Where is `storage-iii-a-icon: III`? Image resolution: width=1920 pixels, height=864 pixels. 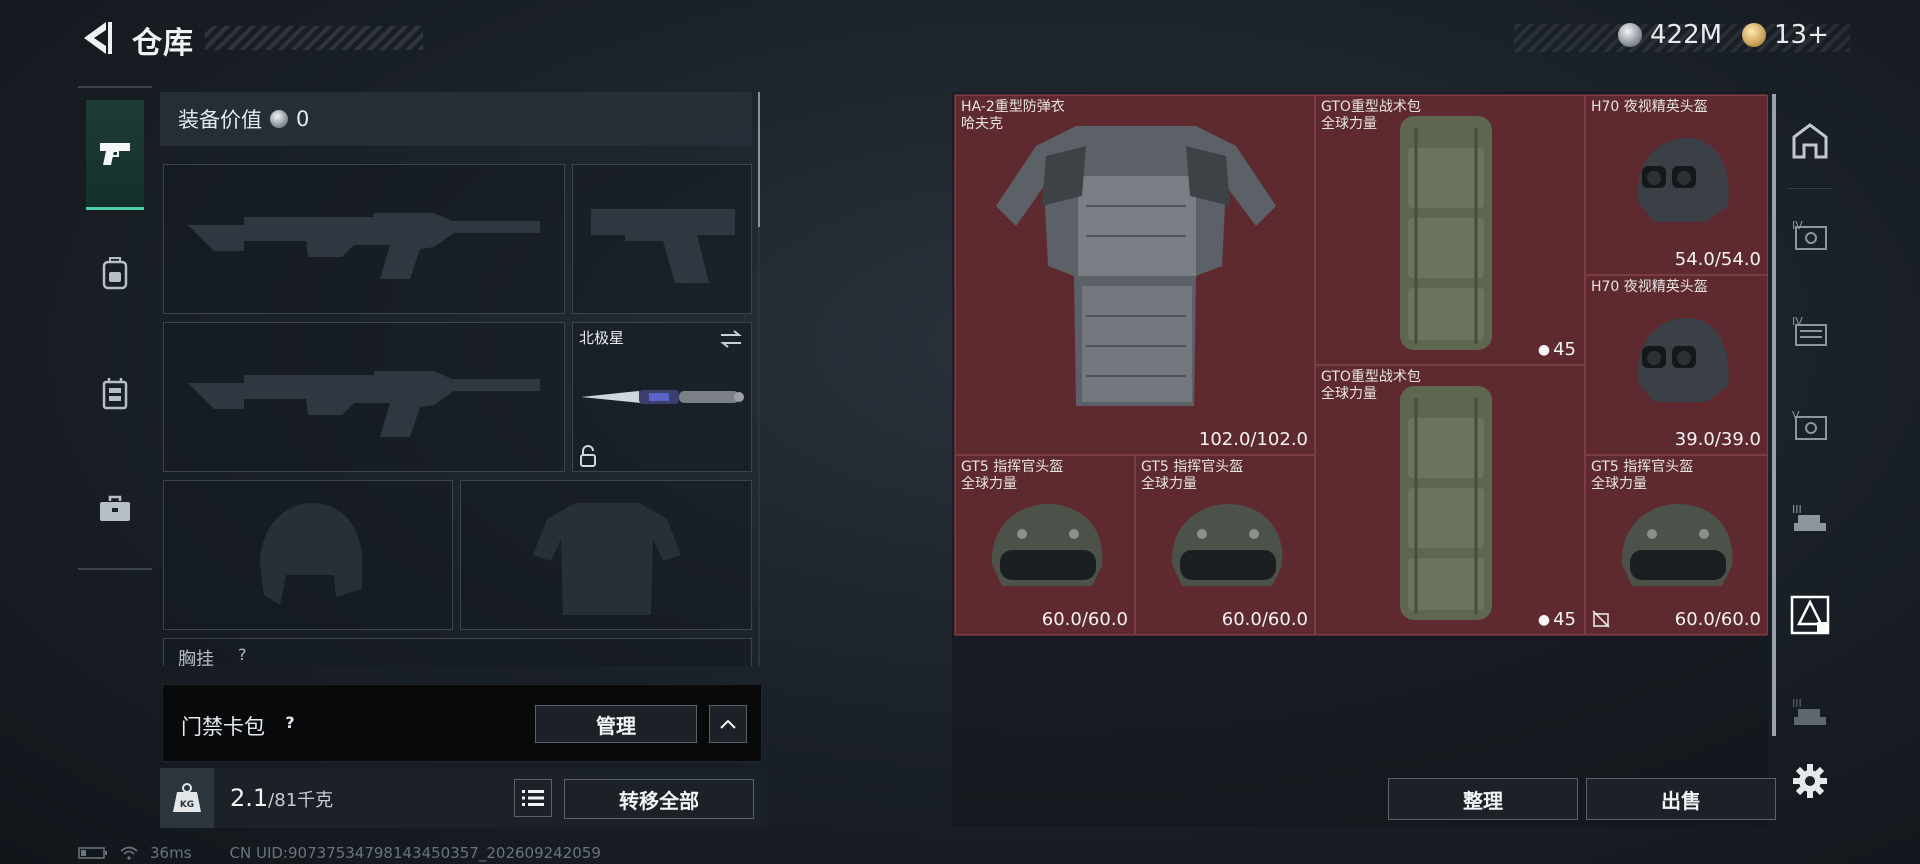
storage-iii-a-icon: III is located at coordinates (1809, 517).